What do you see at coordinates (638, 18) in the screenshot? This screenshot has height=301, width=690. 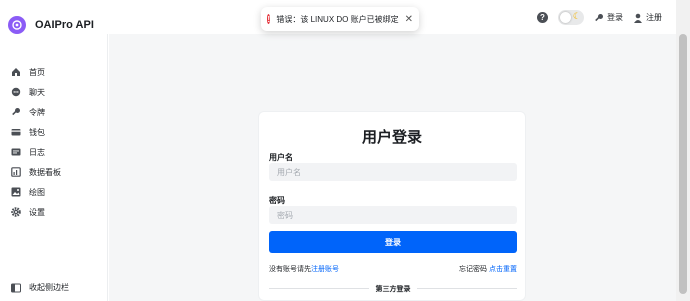 I see `user-icon` at bounding box center [638, 18].